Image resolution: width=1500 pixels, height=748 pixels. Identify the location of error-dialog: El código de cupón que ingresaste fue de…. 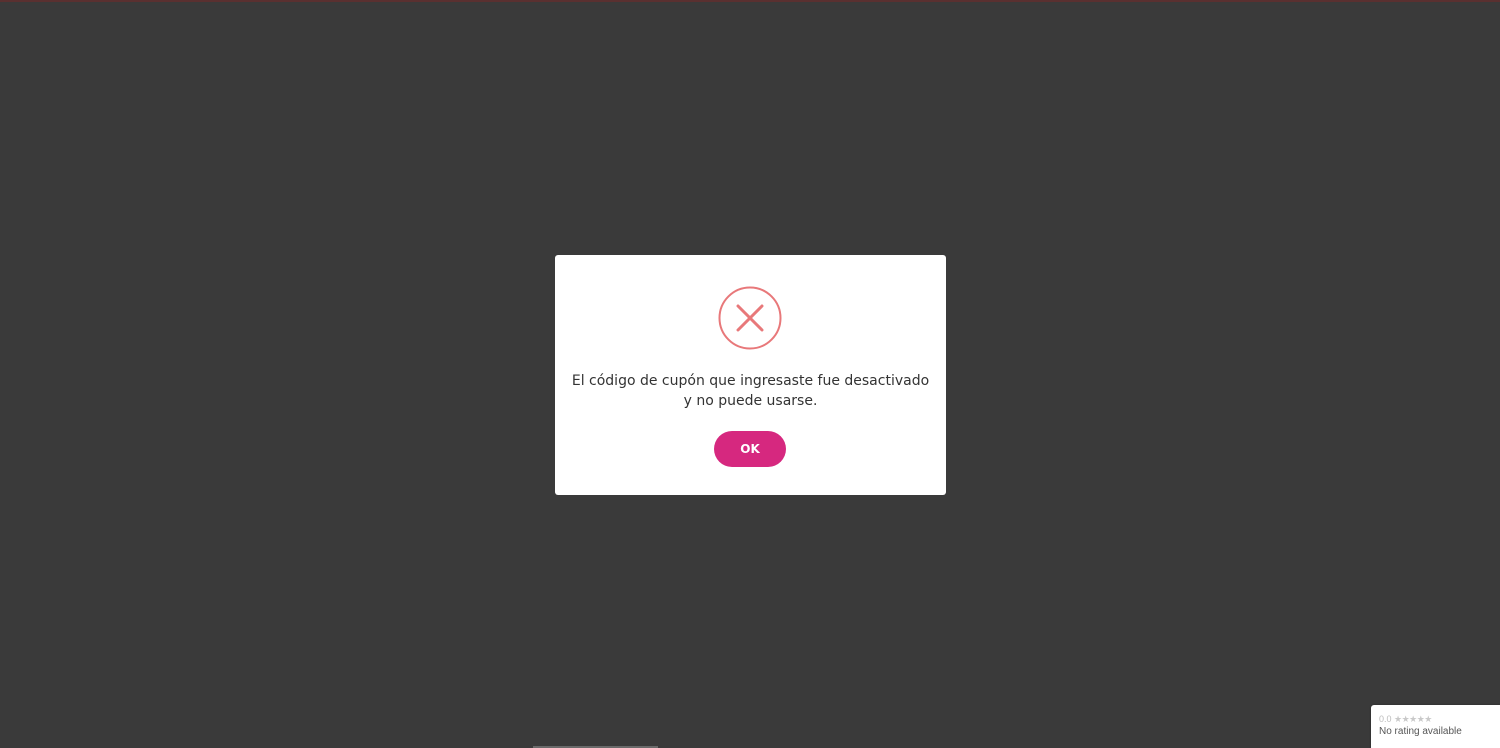
(750, 375).